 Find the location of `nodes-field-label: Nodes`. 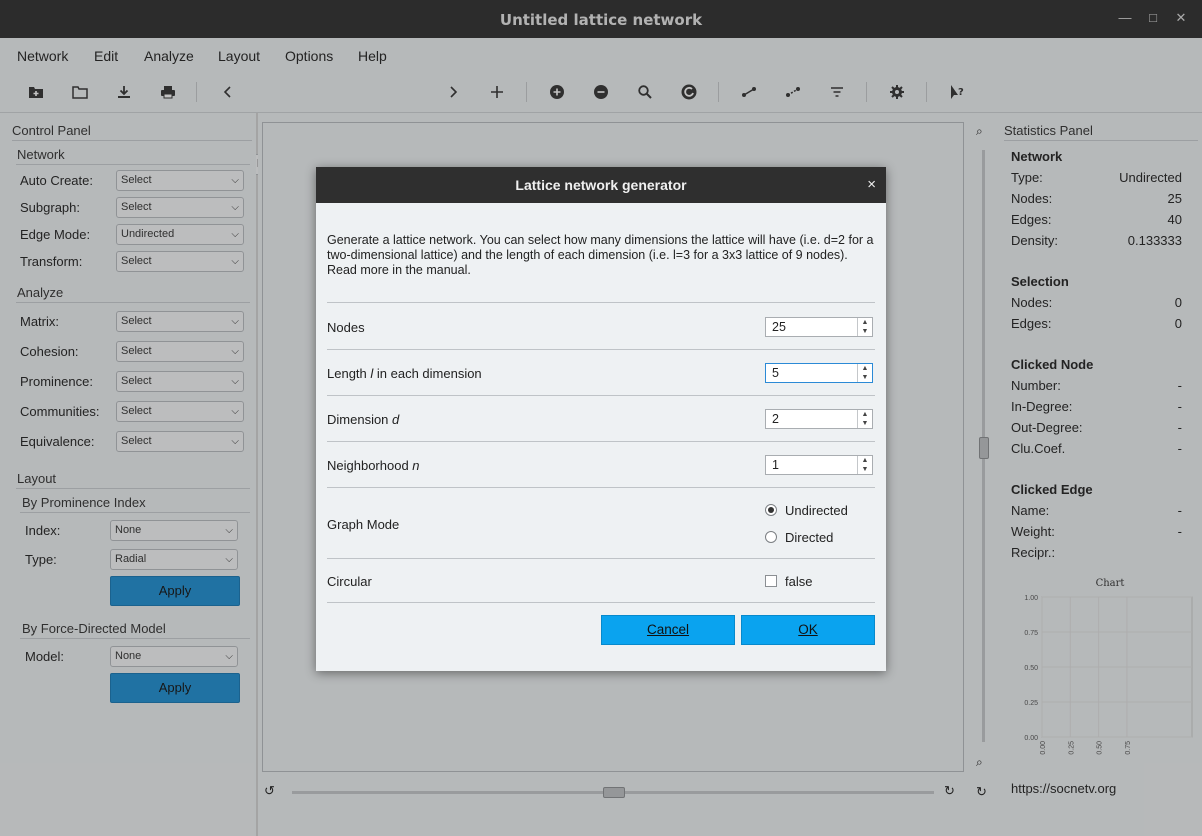

nodes-field-label: Nodes is located at coordinates (346, 327).